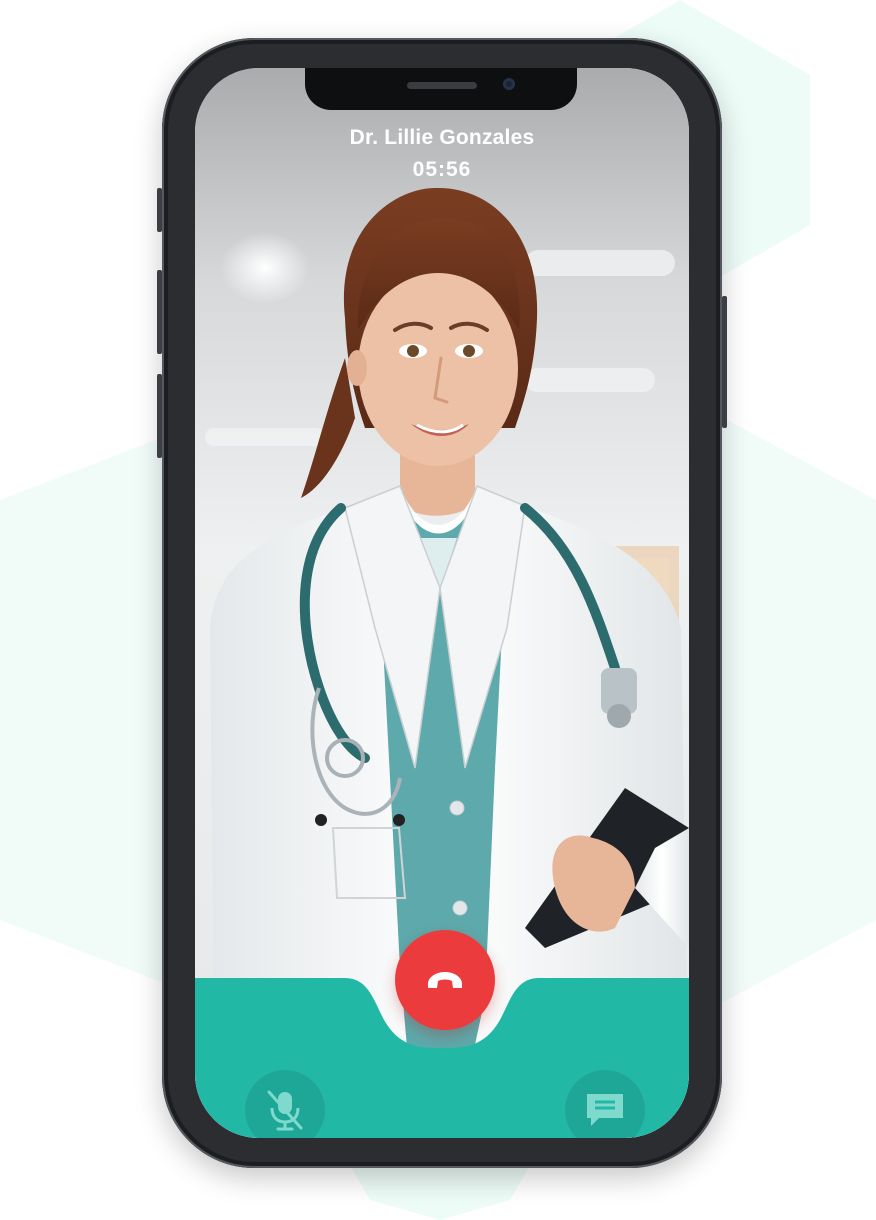 The width and height of the screenshot is (876, 1220). What do you see at coordinates (159, 210) in the screenshot?
I see `phone-silent-switch` at bounding box center [159, 210].